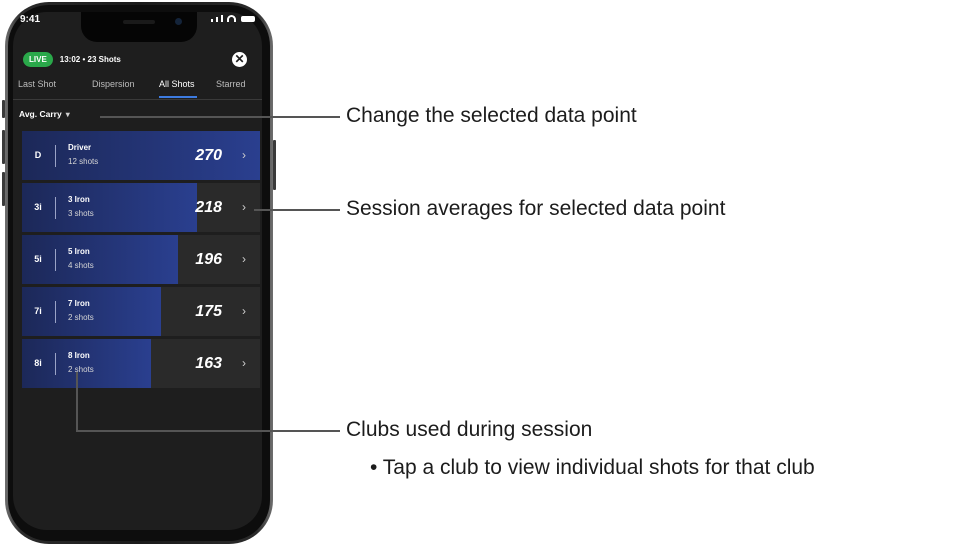 The image size is (959, 546). I want to click on annotation-line-clubs-vertical, so click(77, 402).